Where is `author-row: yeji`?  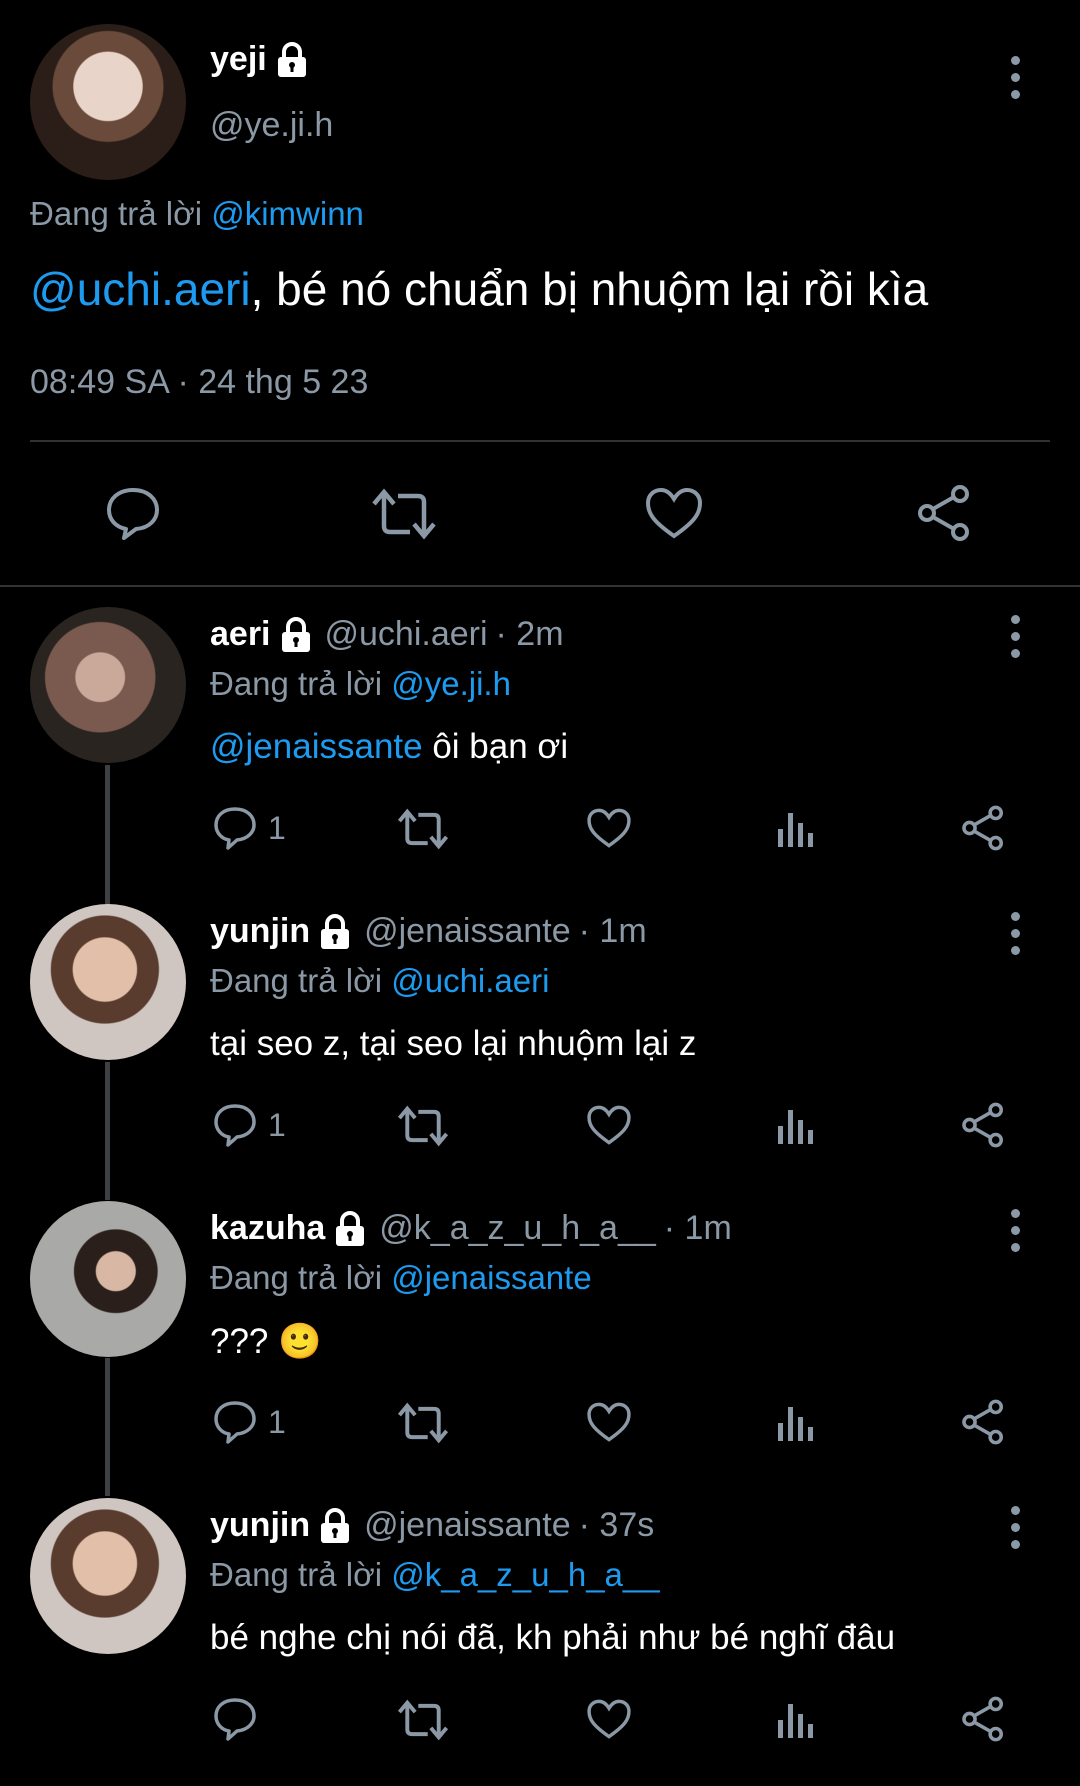
author-row: yeji is located at coordinates (259, 59).